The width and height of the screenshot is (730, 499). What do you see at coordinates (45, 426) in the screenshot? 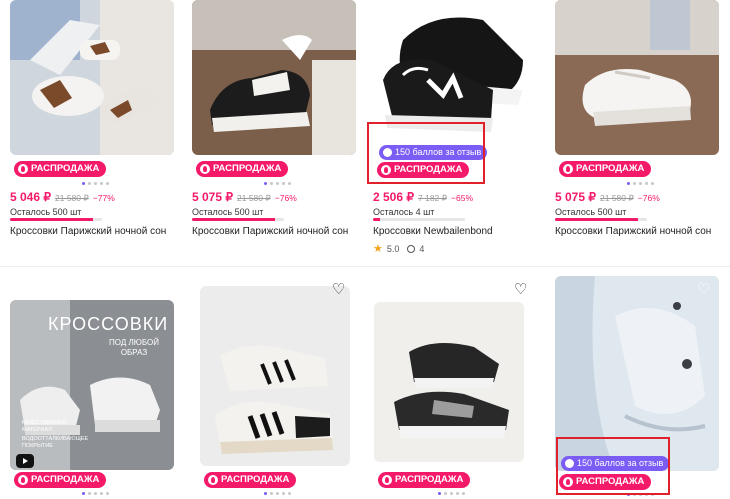
I see `promo-feature-1: КАЧЕСТВЕННЫЙ МАТЕРИАЛ` at bounding box center [45, 426].